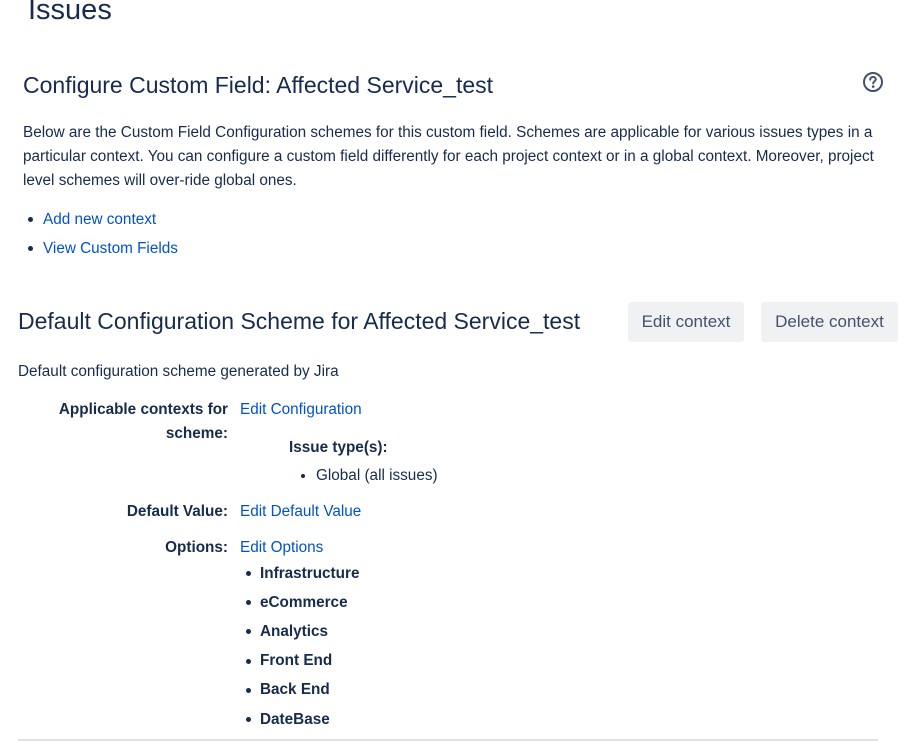 The height and width of the screenshot is (742, 916). Describe the element at coordinates (338, 447) in the screenshot. I see `issue-types-label: Issue type(s):` at that location.